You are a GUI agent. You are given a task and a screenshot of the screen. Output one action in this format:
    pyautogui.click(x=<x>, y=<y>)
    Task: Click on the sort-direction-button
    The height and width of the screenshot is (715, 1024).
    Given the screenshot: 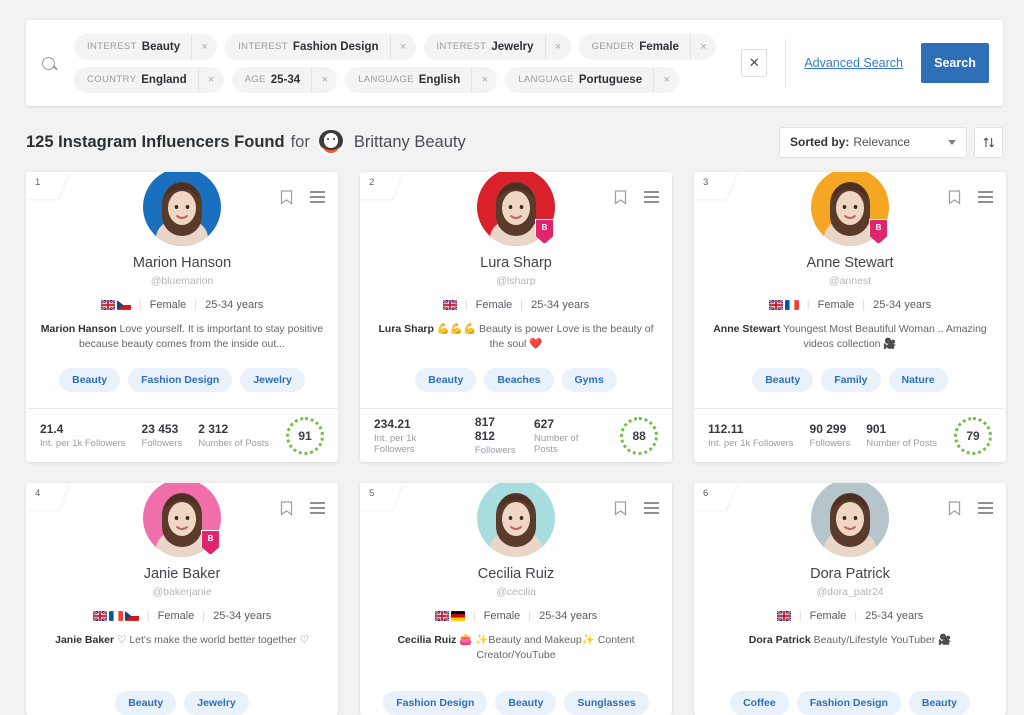 What is the action you would take?
    pyautogui.click(x=988, y=142)
    